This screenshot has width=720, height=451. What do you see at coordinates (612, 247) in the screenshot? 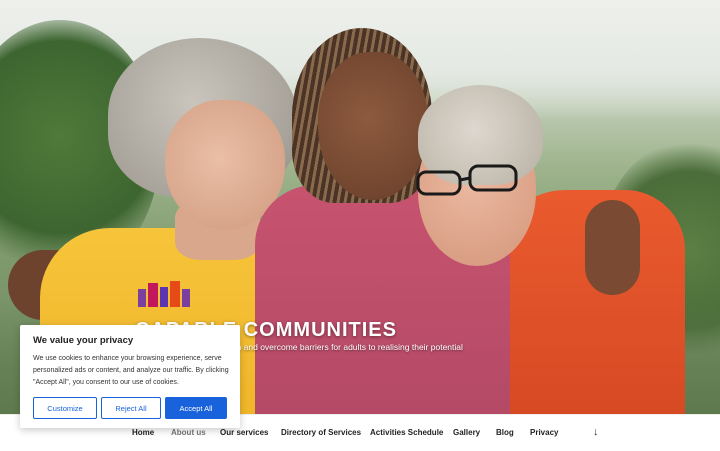
I see `woman-arm-right` at bounding box center [612, 247].